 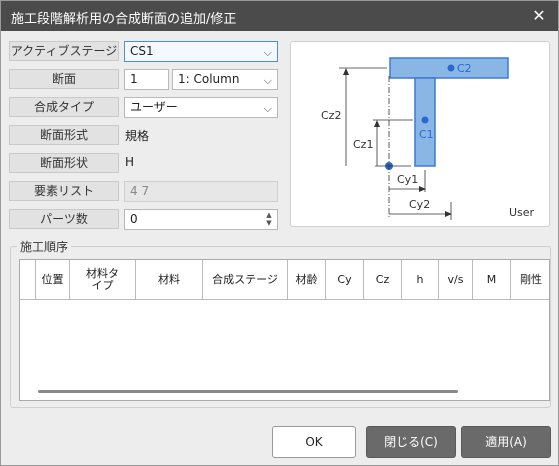 What do you see at coordinates (103, 280) in the screenshot?
I see `column-header: 材料タイプ` at bounding box center [103, 280].